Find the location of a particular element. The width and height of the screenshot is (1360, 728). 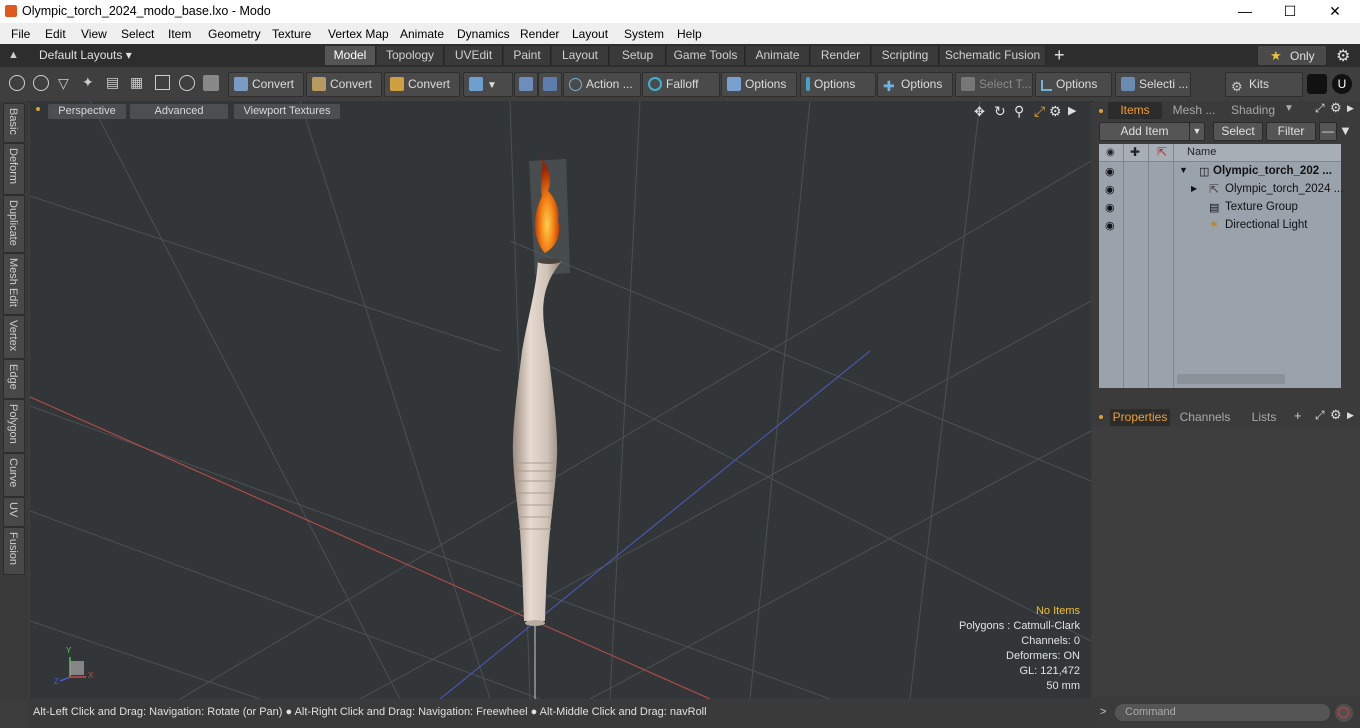

tab-topology: Topology is located at coordinates (410, 55).